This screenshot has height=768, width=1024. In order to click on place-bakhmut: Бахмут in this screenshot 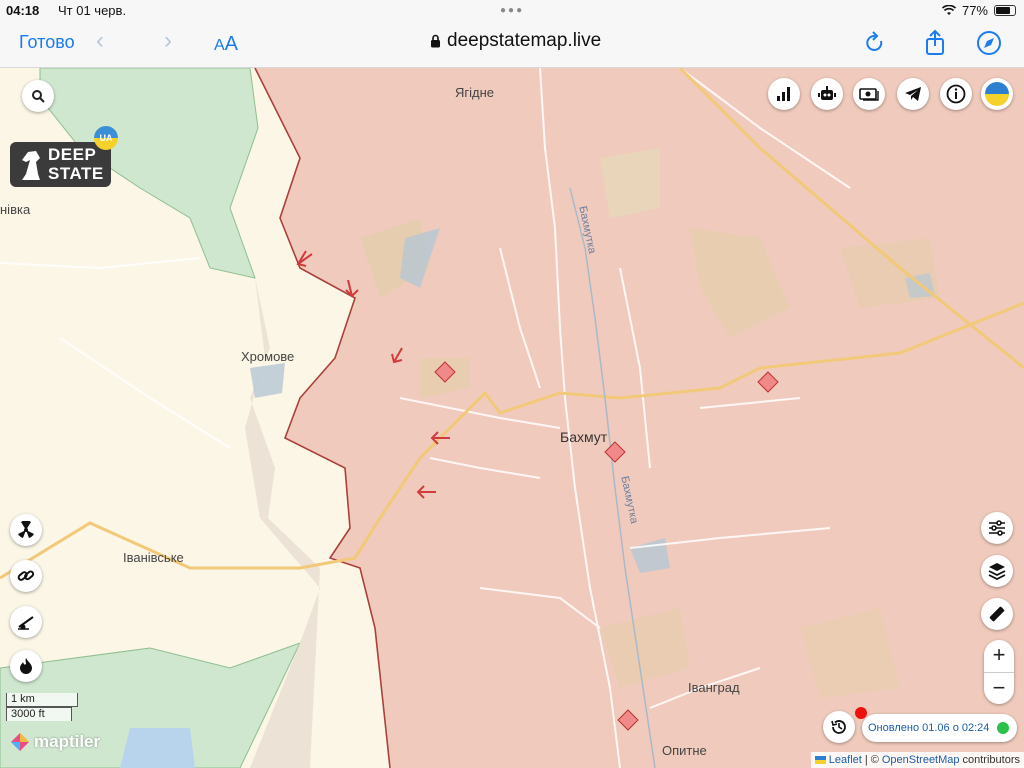, I will do `click(584, 437)`.